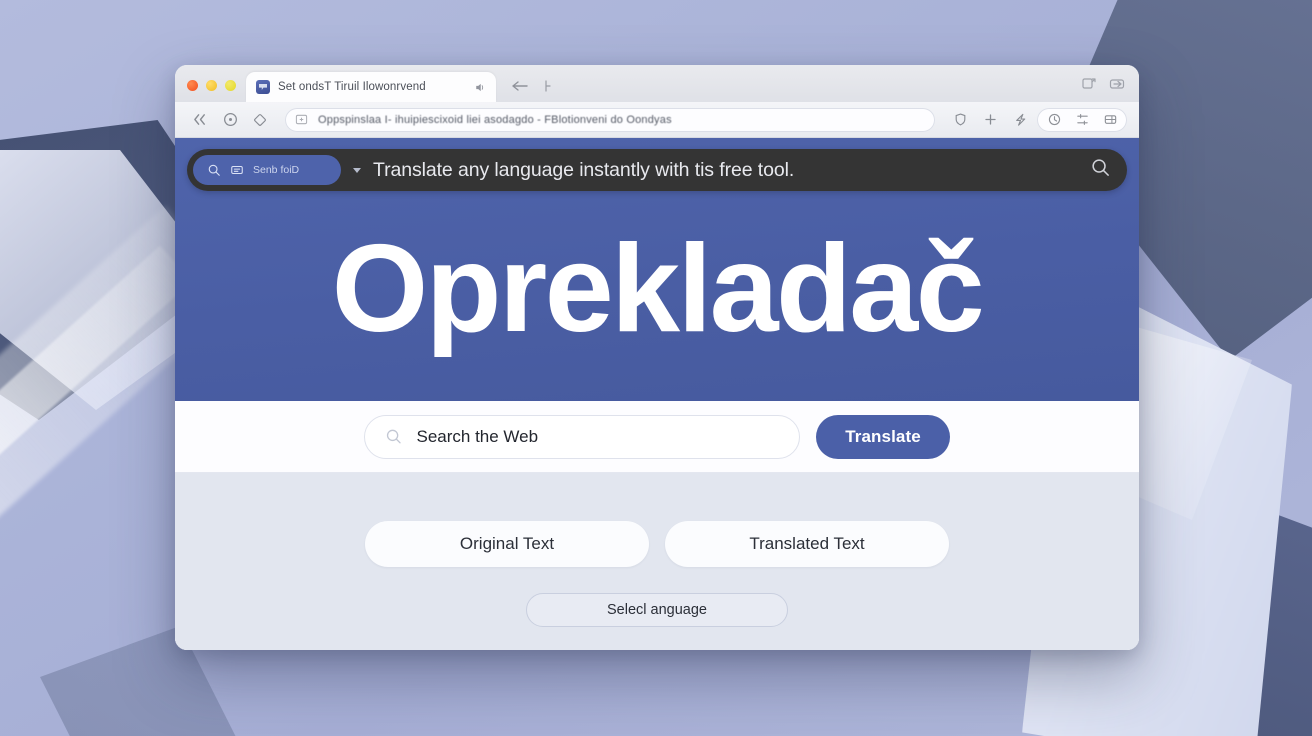  Describe the element at coordinates (230, 85) in the screenshot. I see `zoom-window-button` at that location.